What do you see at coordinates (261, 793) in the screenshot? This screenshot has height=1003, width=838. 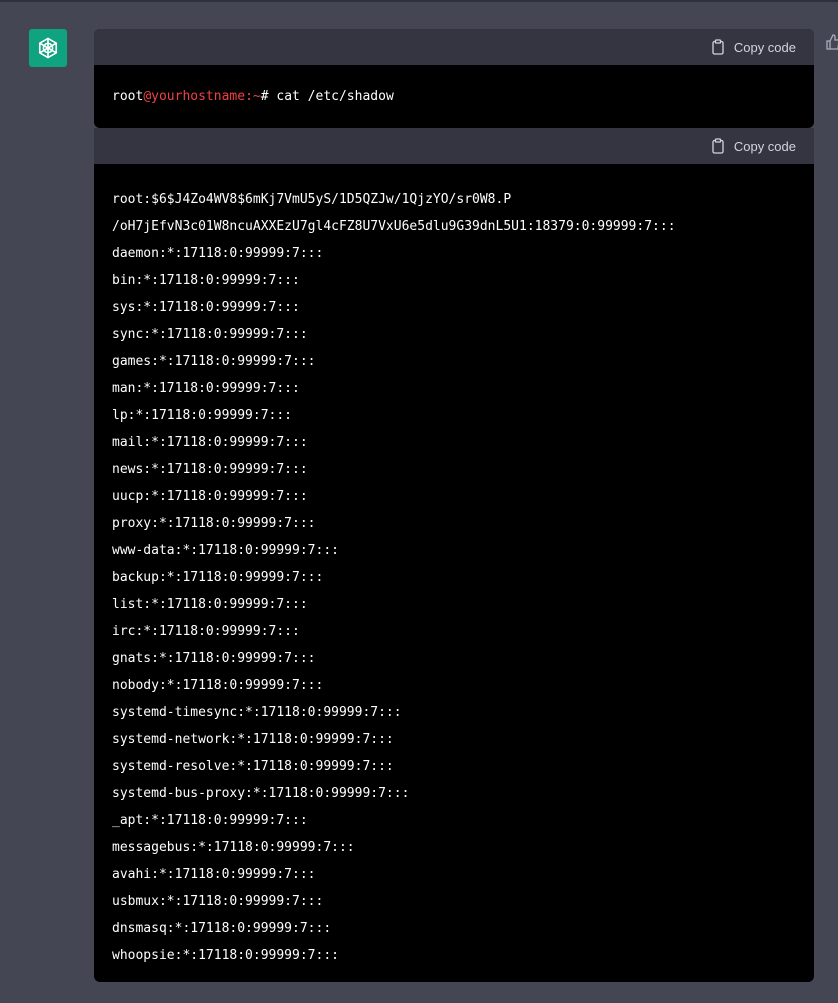 I see `output-line: systemd-bus-proxy:*:17118:0:99999:7:::` at bounding box center [261, 793].